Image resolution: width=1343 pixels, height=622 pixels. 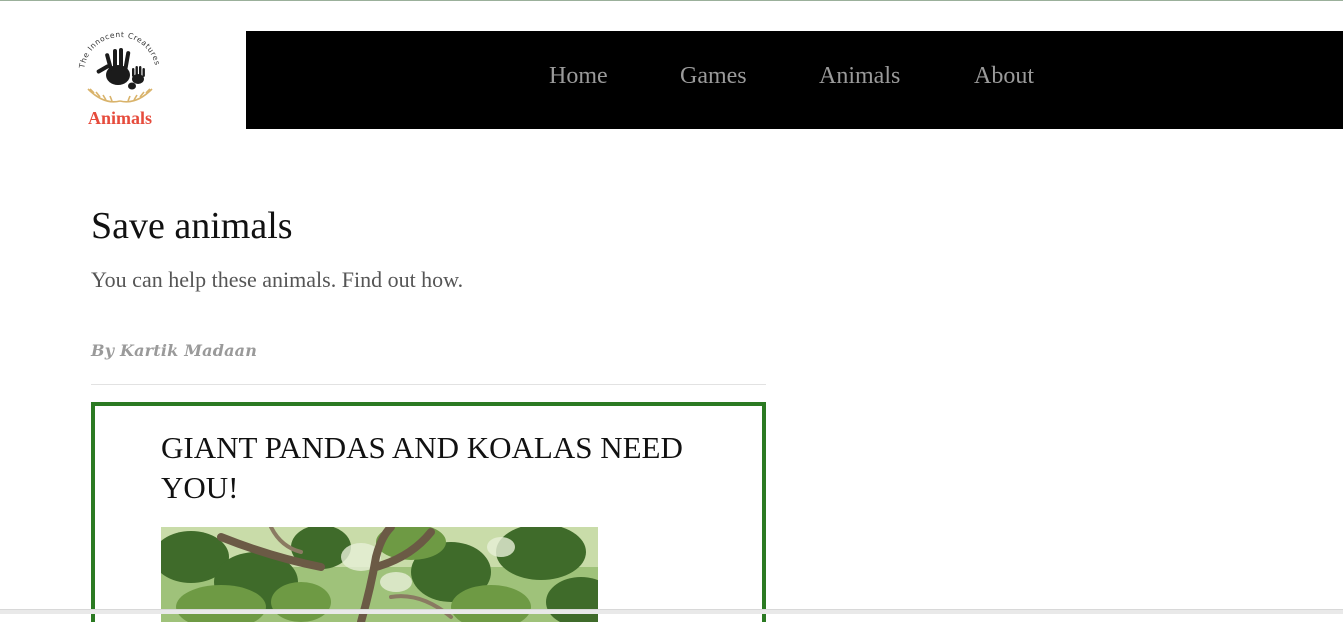 I want to click on nav-link-games: Games, so click(x=713, y=76).